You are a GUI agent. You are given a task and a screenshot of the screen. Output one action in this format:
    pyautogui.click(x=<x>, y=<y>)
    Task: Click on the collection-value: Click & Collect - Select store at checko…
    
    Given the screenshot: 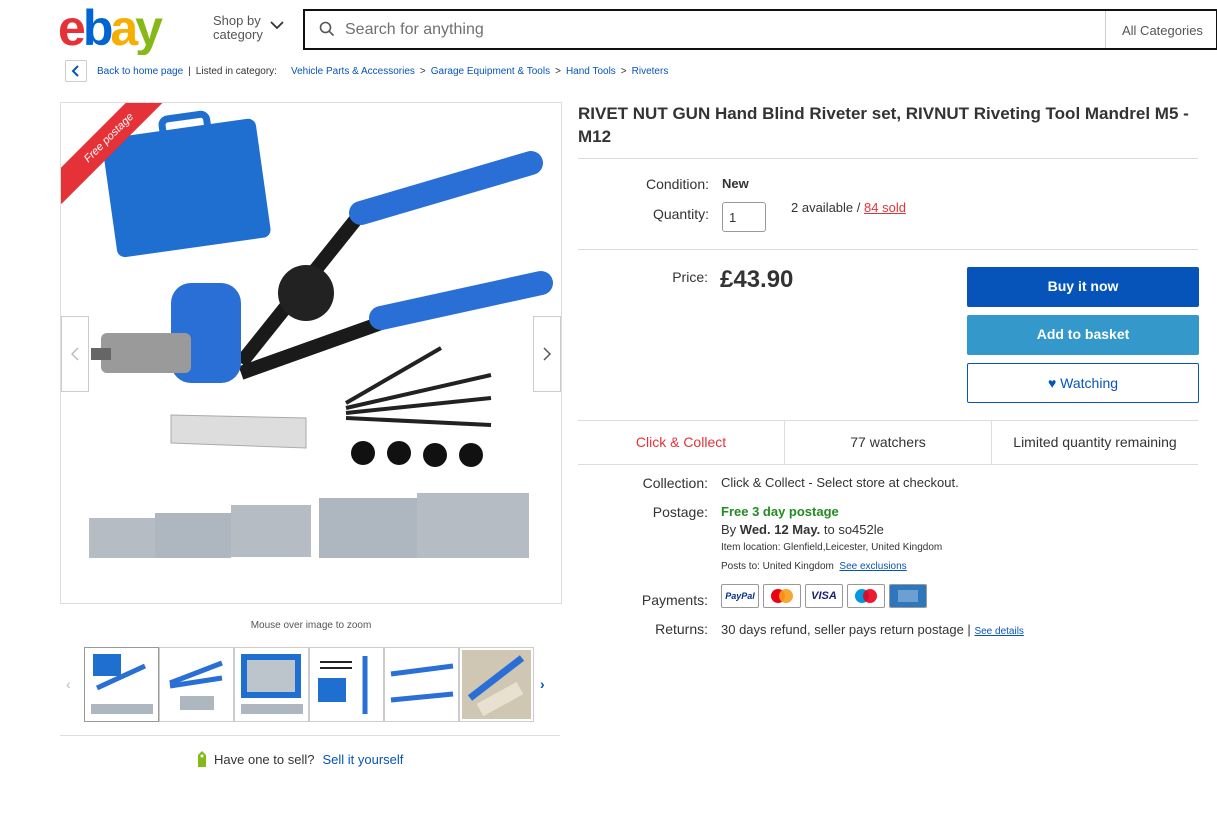 What is the action you would take?
    pyautogui.click(x=840, y=482)
    